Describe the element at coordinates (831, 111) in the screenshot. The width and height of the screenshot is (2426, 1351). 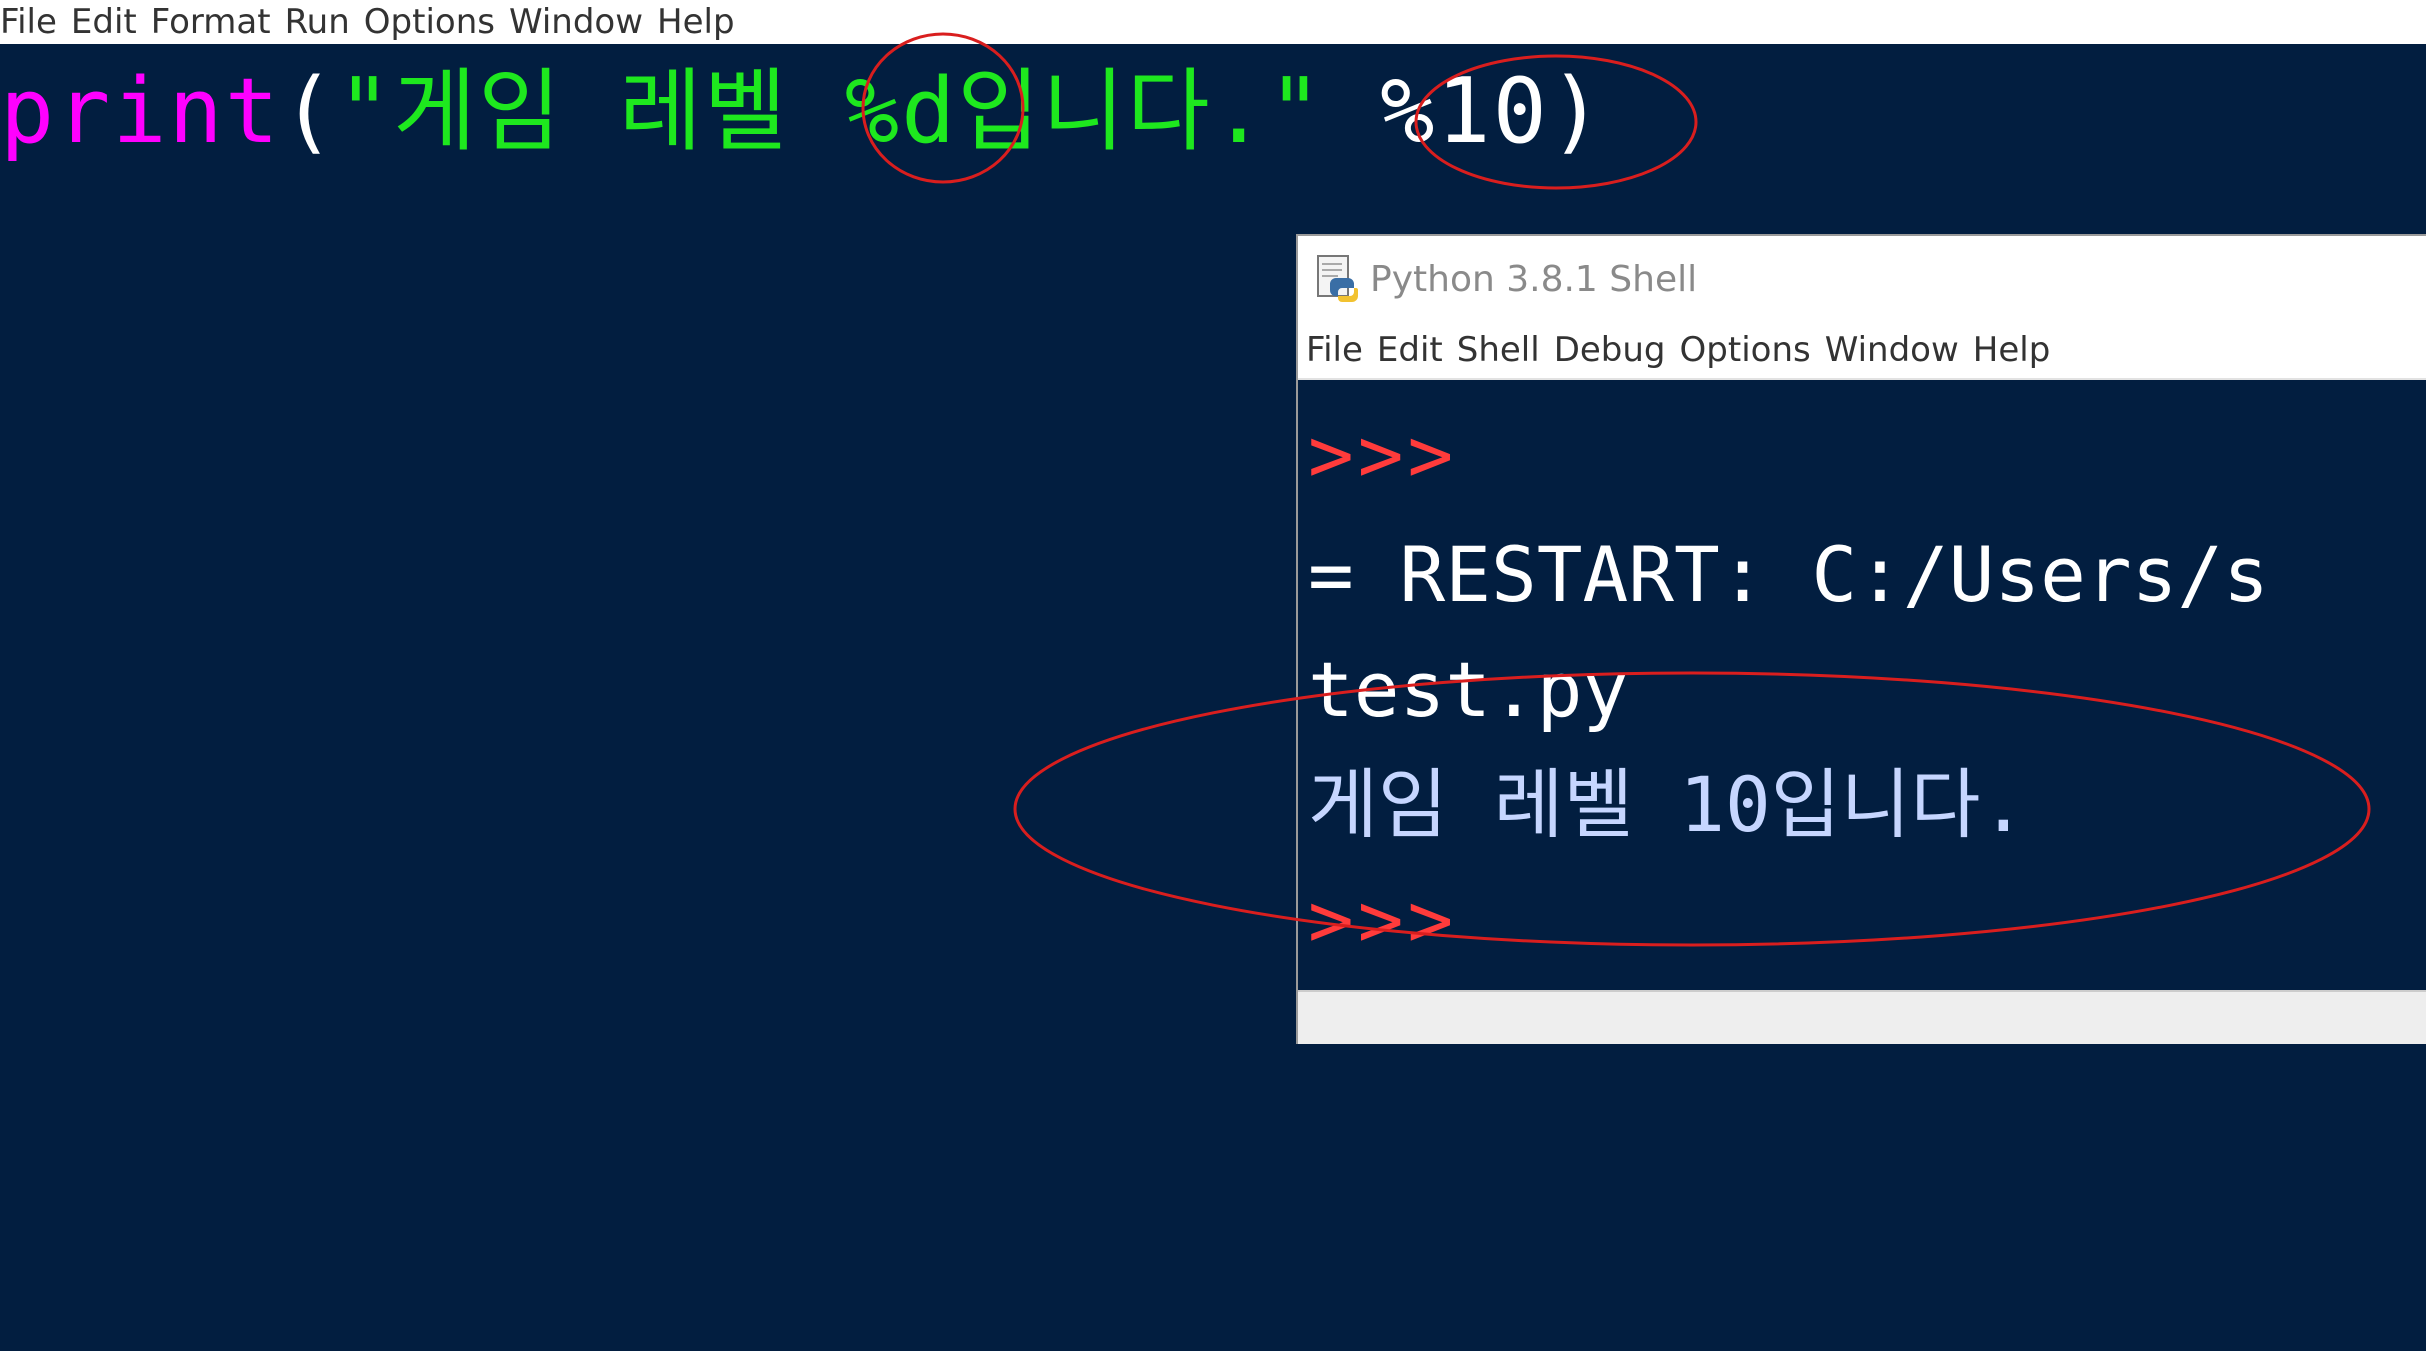
I see `code-string-literal: "게임 레벨 %d입니다."` at that location.